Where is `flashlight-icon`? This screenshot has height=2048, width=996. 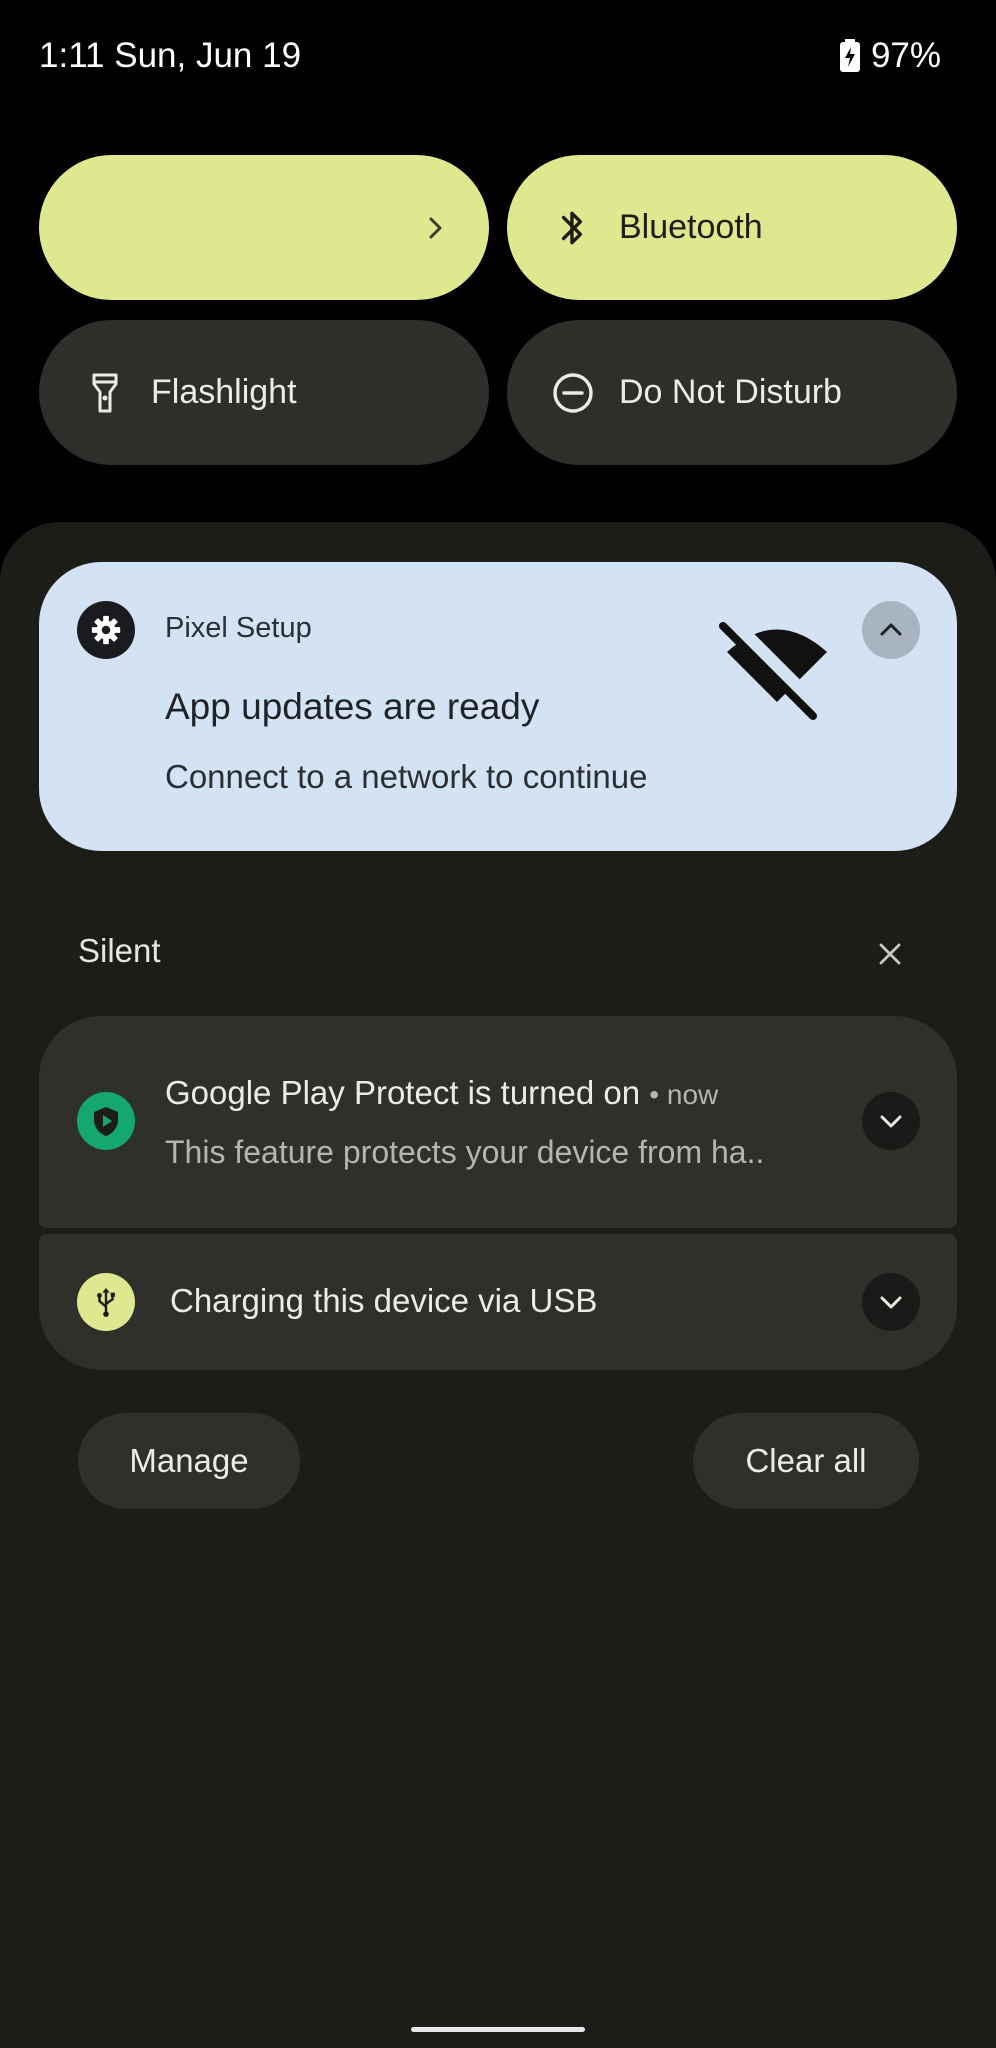
flashlight-icon is located at coordinates (105, 393).